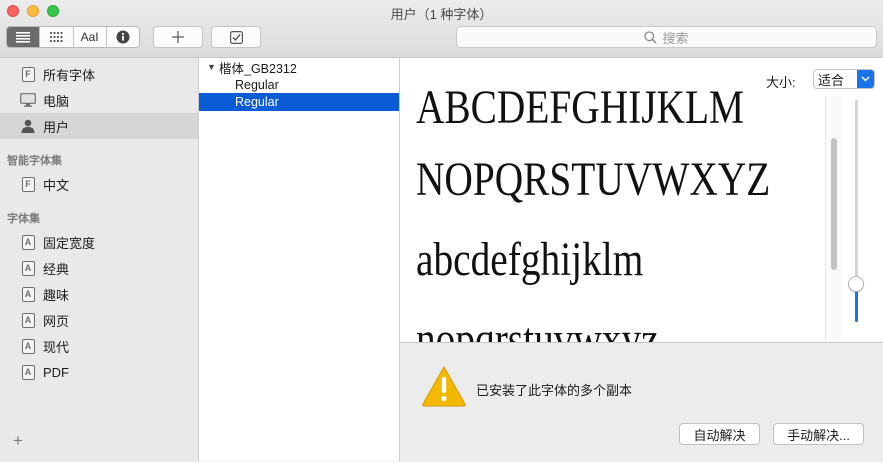 This screenshot has height=462, width=883. Describe the element at coordinates (28, 100) in the screenshot. I see `computer-icon` at that location.